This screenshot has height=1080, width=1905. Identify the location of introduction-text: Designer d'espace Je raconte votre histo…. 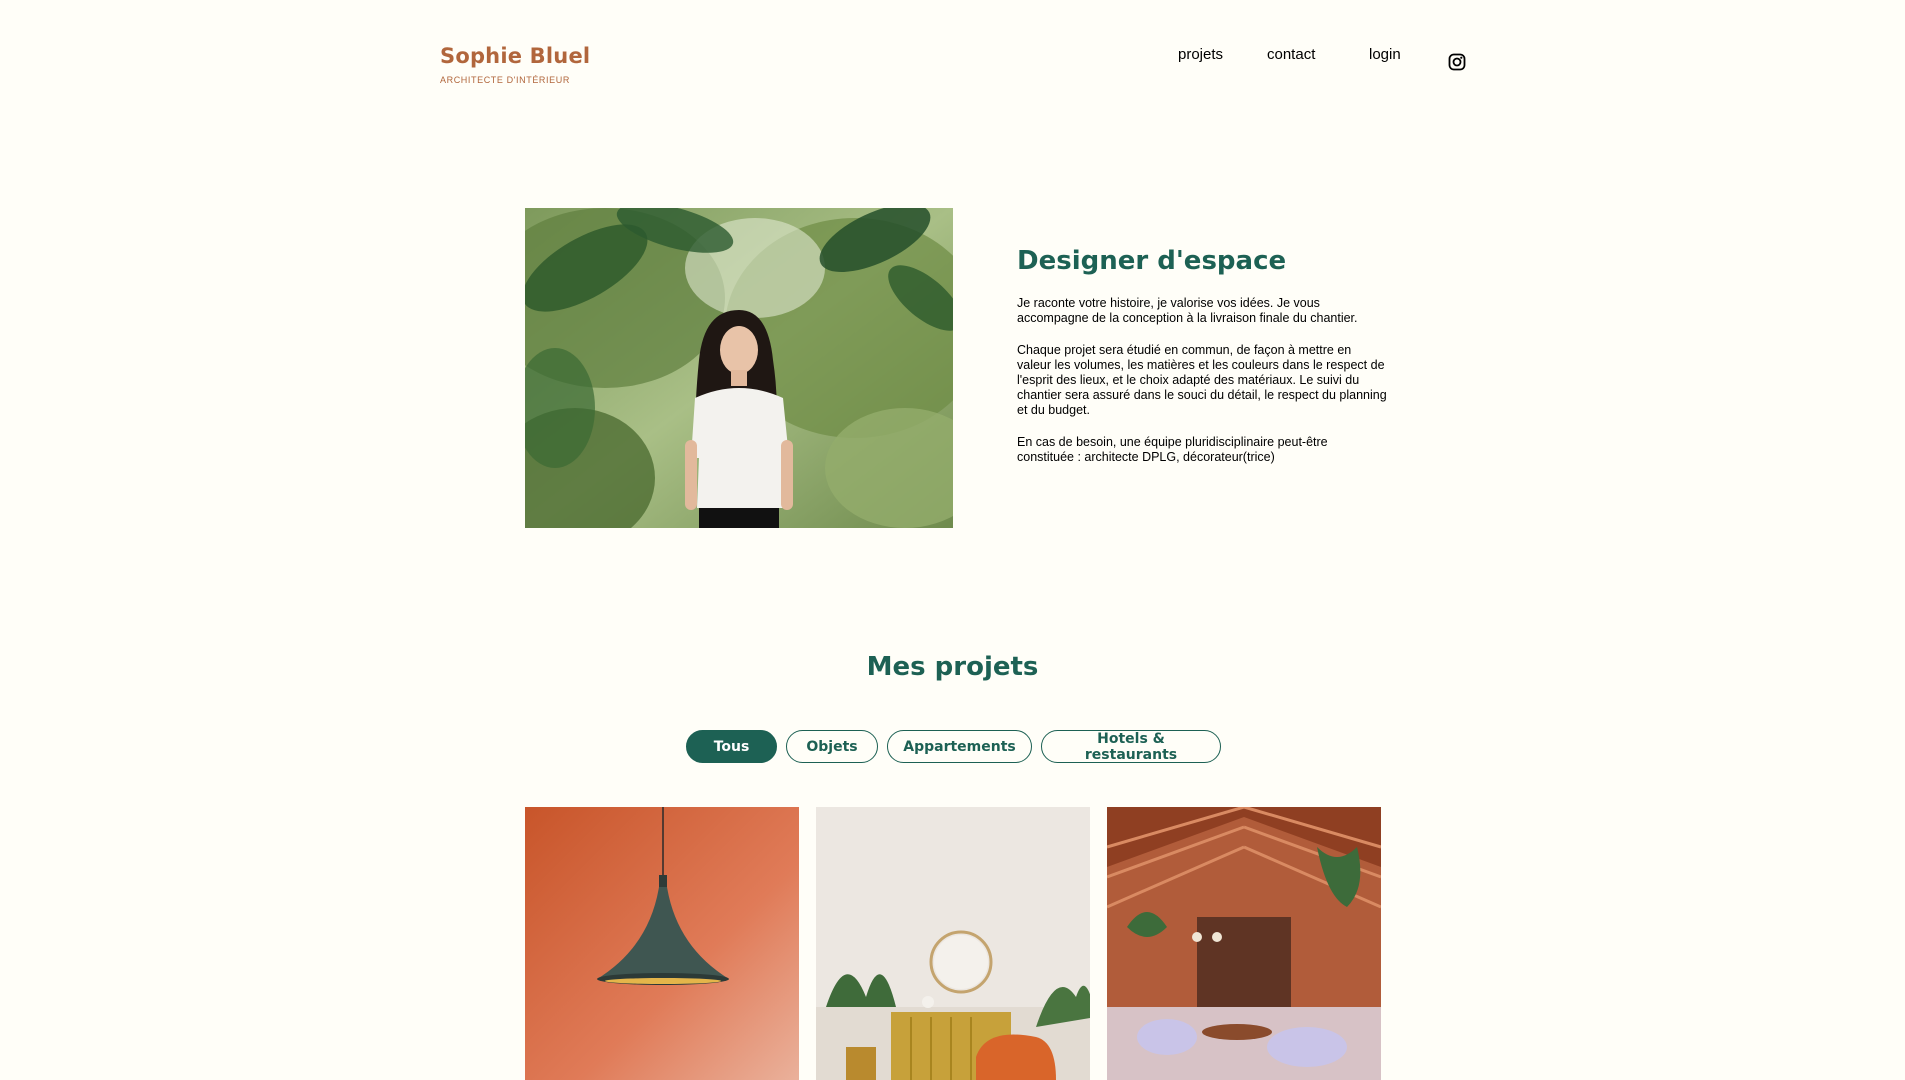
(1202, 364).